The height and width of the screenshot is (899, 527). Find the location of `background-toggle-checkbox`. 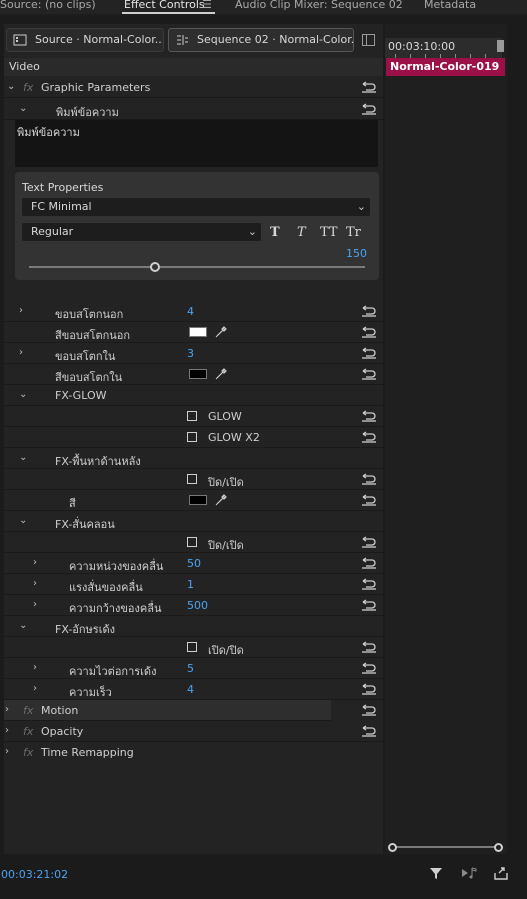

background-toggle-checkbox is located at coordinates (192, 479).